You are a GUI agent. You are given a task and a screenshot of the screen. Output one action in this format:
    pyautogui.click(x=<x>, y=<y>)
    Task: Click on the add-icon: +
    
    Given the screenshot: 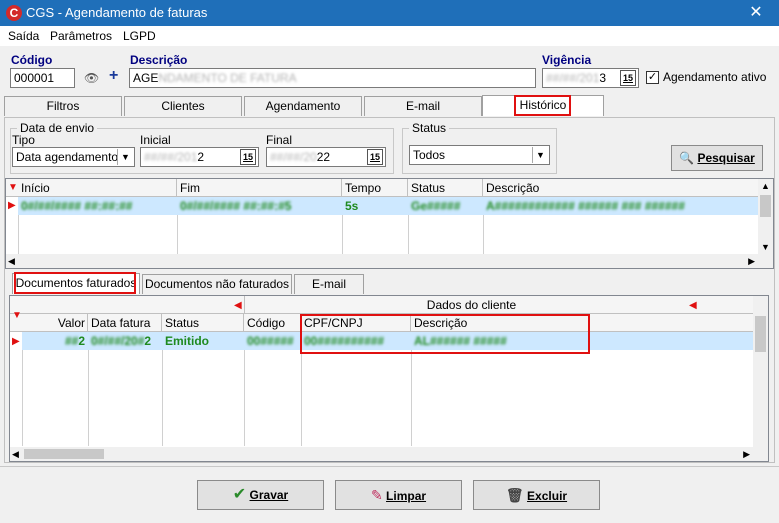 What is the action you would take?
    pyautogui.click(x=113, y=76)
    